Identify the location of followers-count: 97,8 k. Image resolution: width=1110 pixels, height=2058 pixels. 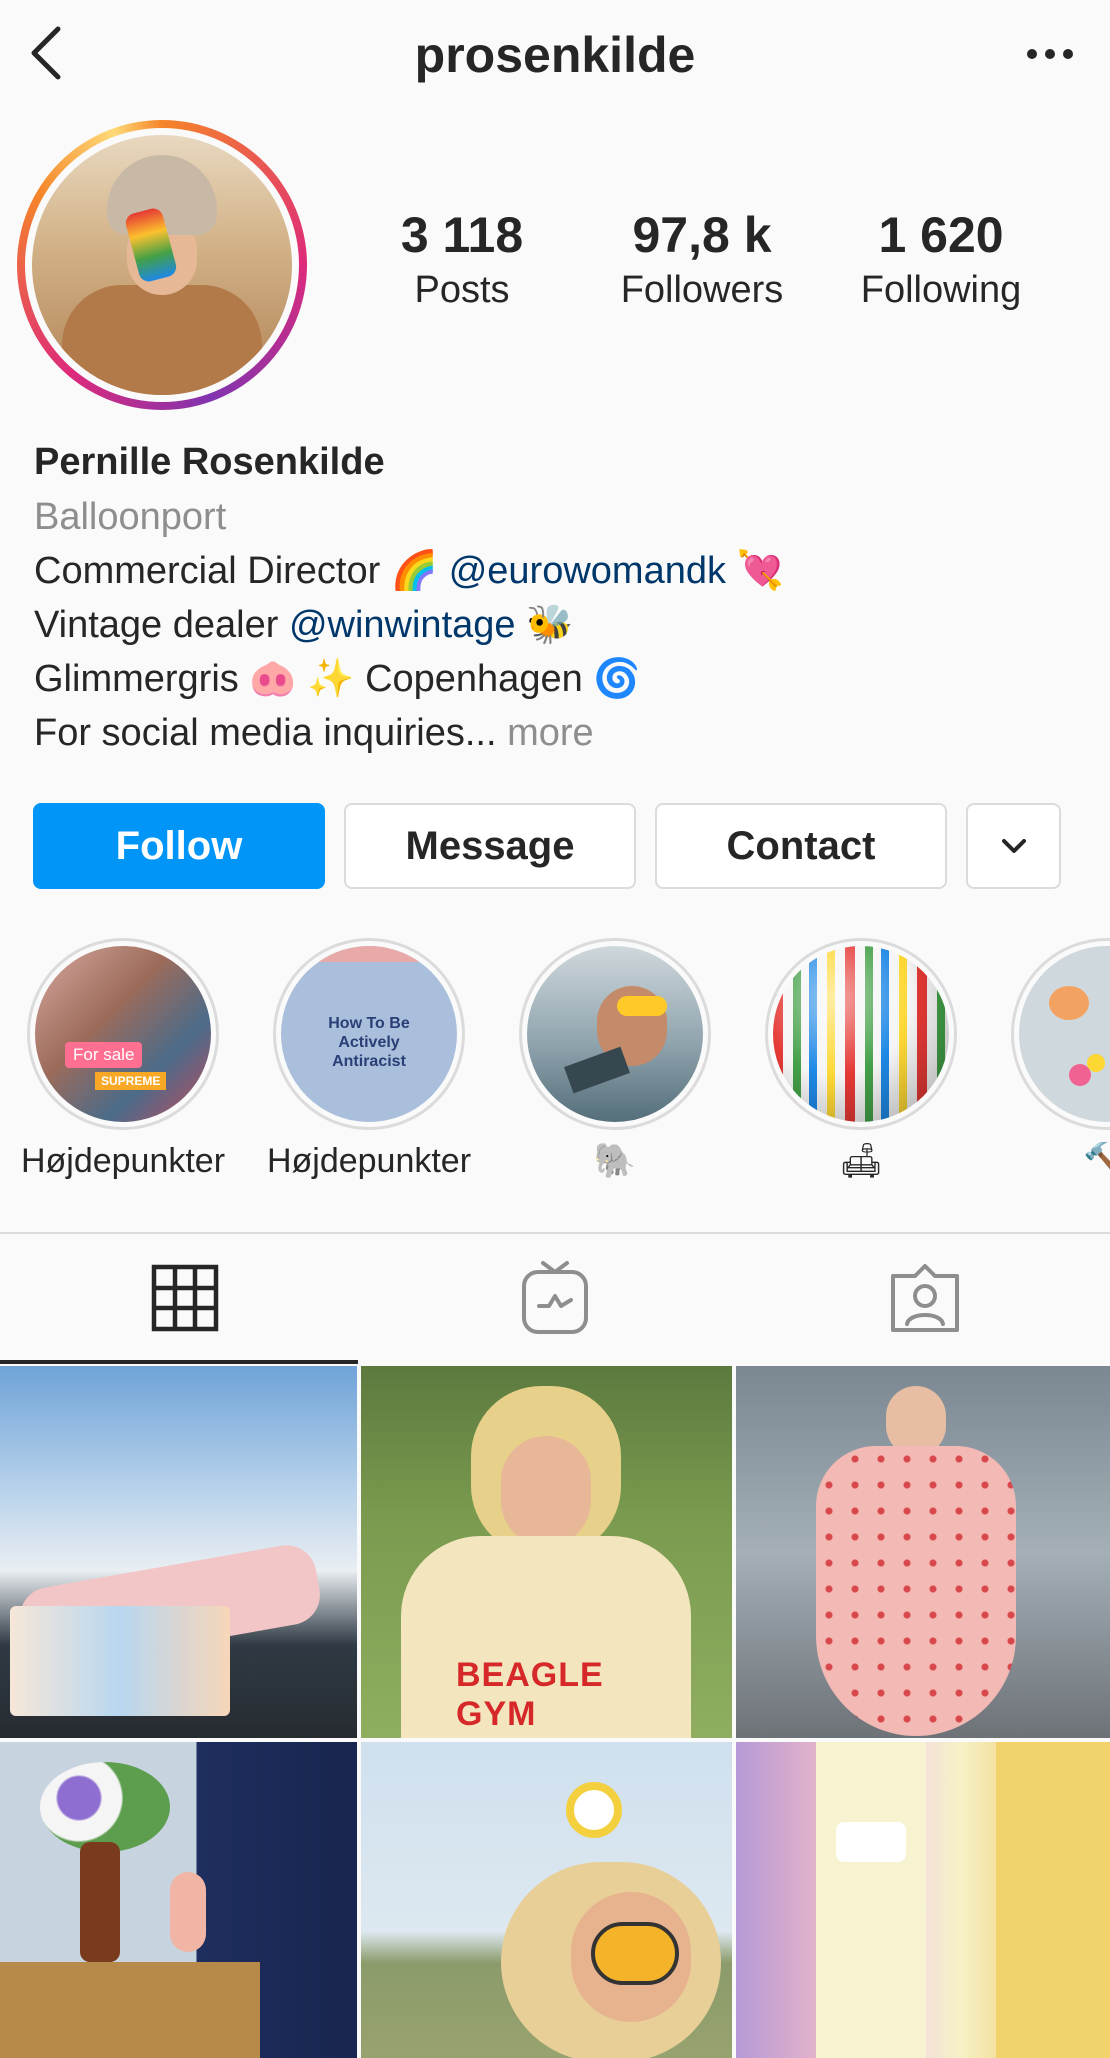
(702, 235).